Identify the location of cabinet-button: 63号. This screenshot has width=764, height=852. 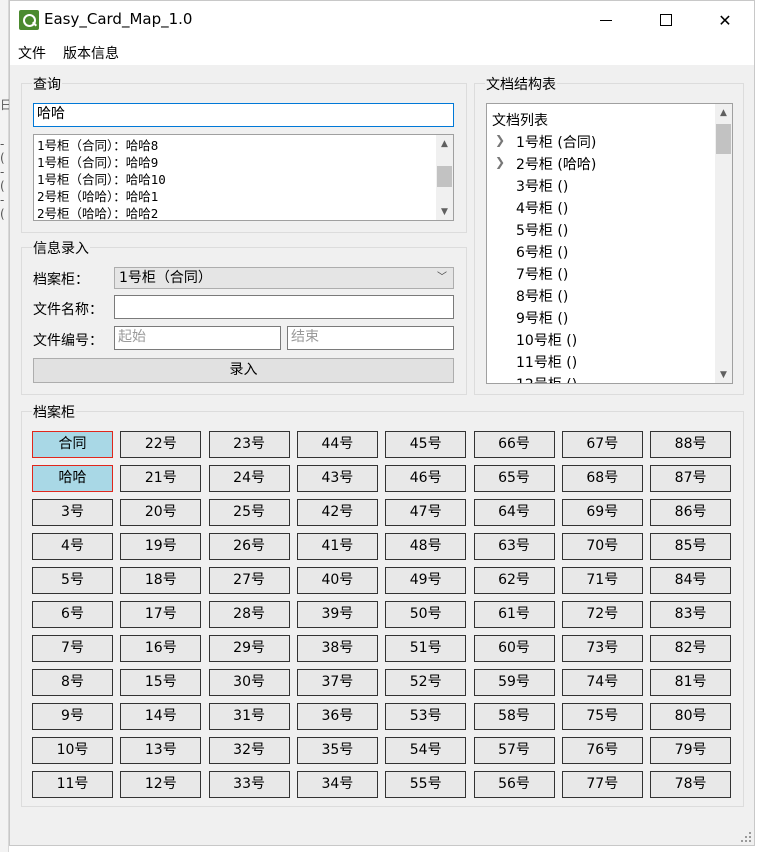
(514, 546).